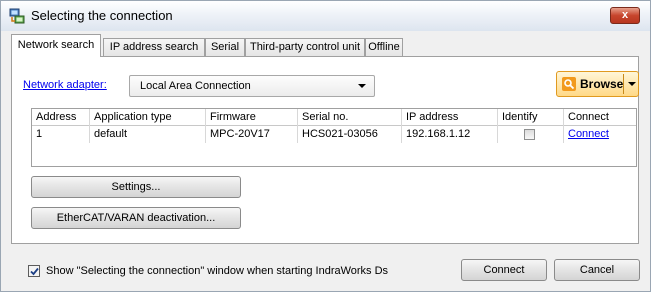  I want to click on chevron-down-icon, so click(362, 86).